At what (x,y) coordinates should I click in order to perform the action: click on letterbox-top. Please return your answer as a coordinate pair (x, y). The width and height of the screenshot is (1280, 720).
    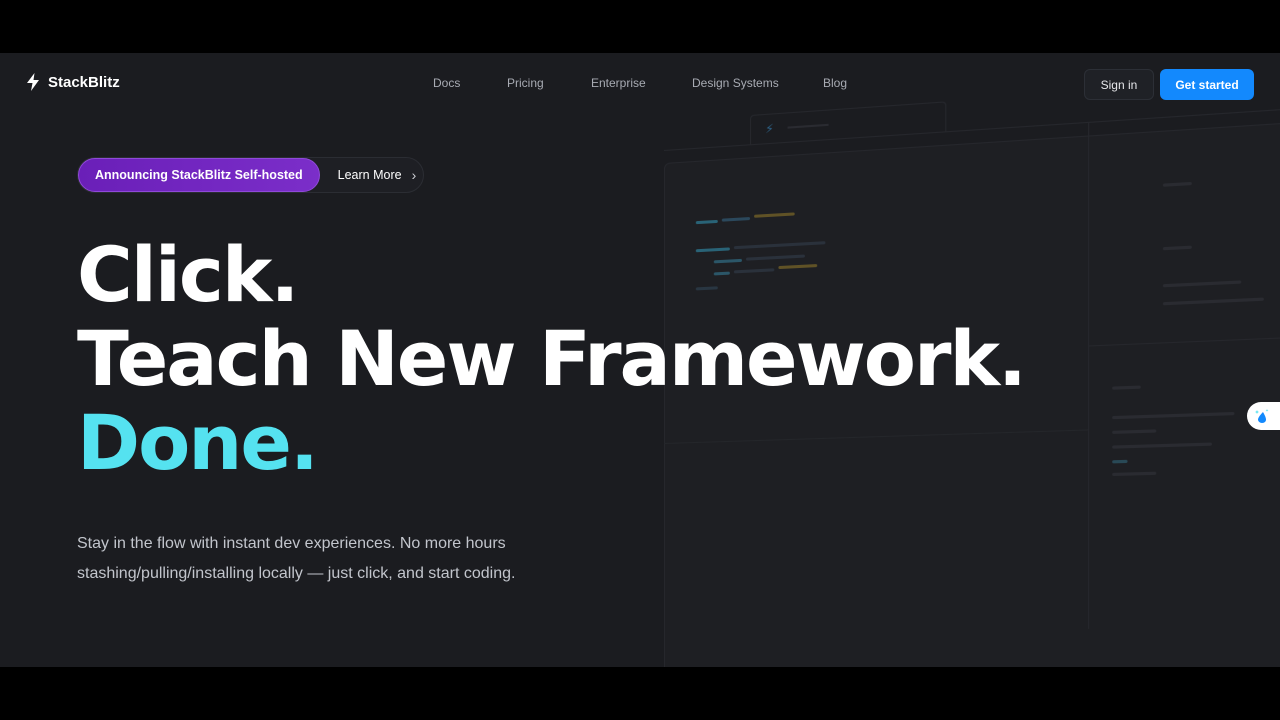
    Looking at the image, I should click on (640, 26).